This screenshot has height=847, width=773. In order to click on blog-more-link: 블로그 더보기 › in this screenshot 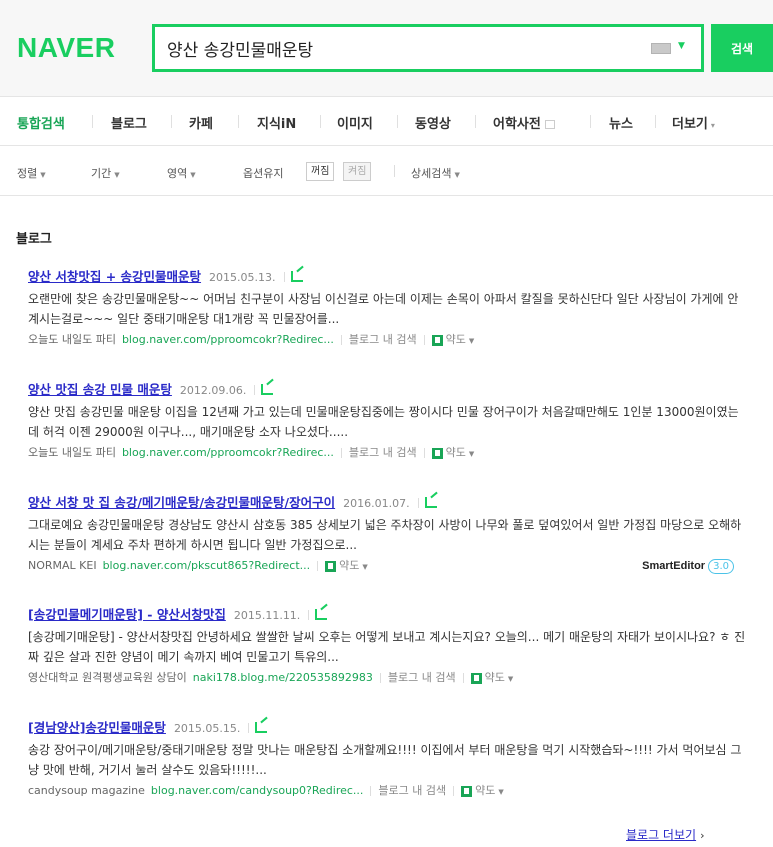, I will do `click(665, 834)`.